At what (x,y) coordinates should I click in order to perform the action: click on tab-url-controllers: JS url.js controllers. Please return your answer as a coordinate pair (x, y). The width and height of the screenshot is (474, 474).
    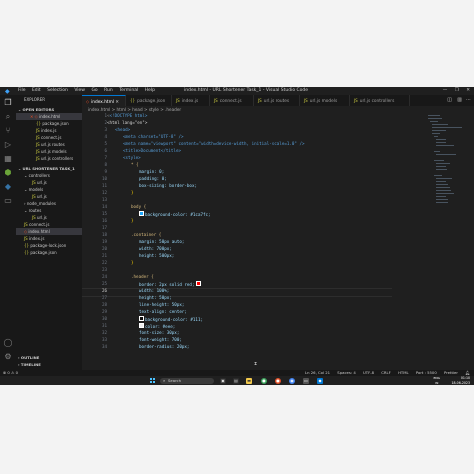
    Looking at the image, I should click on (380, 100).